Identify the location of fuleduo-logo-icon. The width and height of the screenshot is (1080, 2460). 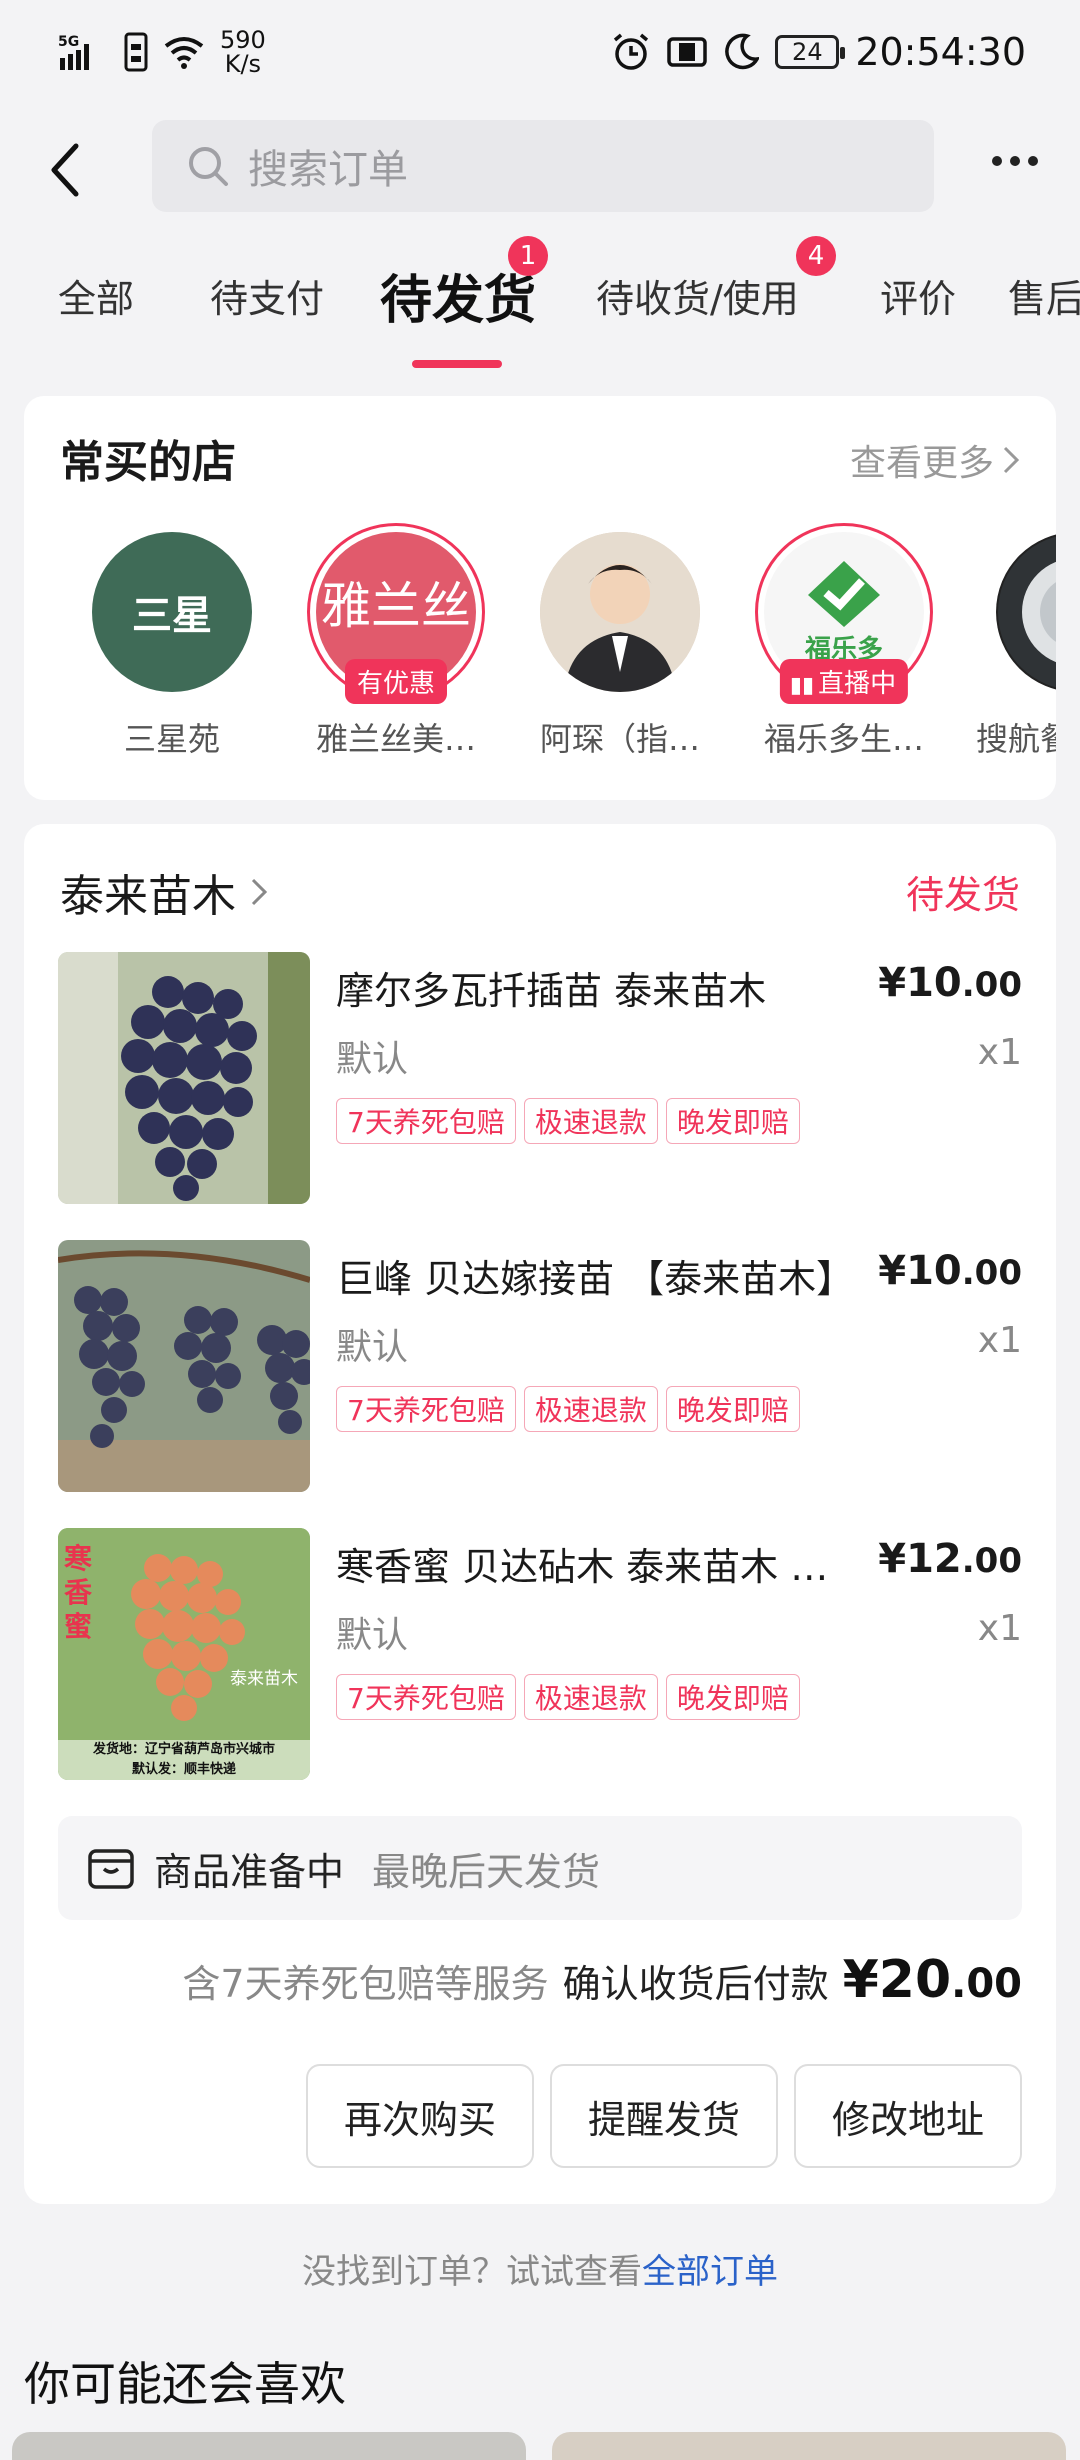
(844, 593).